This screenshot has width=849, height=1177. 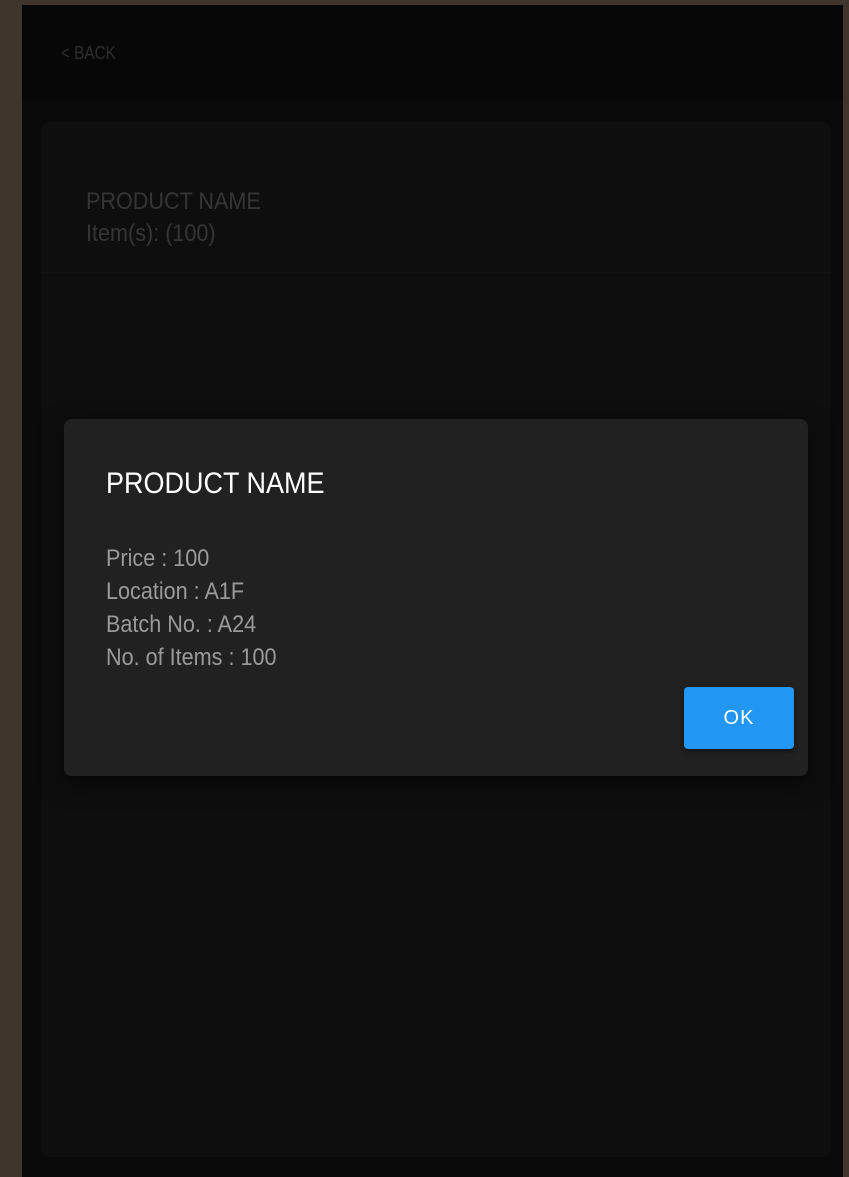 What do you see at coordinates (158, 558) in the screenshot?
I see `price-detail: Price : 100` at bounding box center [158, 558].